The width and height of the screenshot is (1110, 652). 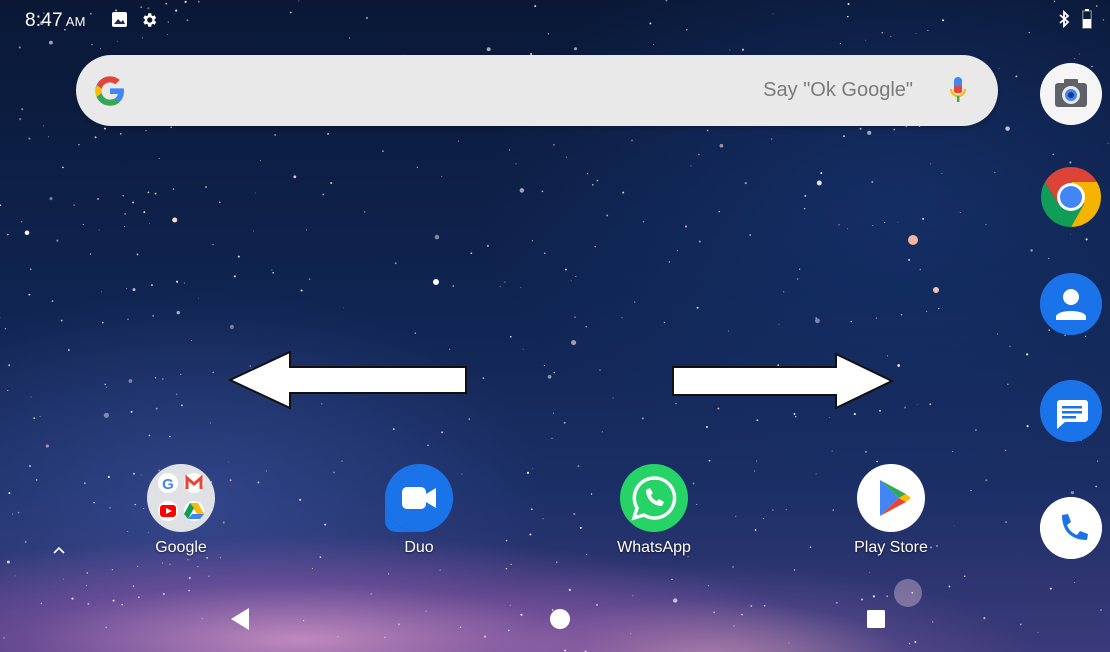 I want to click on bright-star, so click(x=908, y=593).